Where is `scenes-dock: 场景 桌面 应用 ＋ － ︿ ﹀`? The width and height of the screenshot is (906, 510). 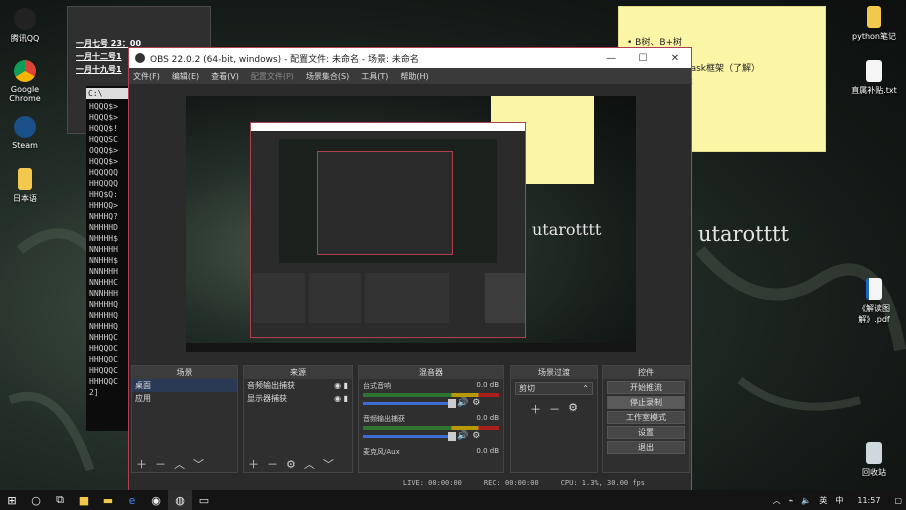
scenes-dock: 场景 桌面 应用 ＋ － ︿ ﹀ is located at coordinates (184, 419).